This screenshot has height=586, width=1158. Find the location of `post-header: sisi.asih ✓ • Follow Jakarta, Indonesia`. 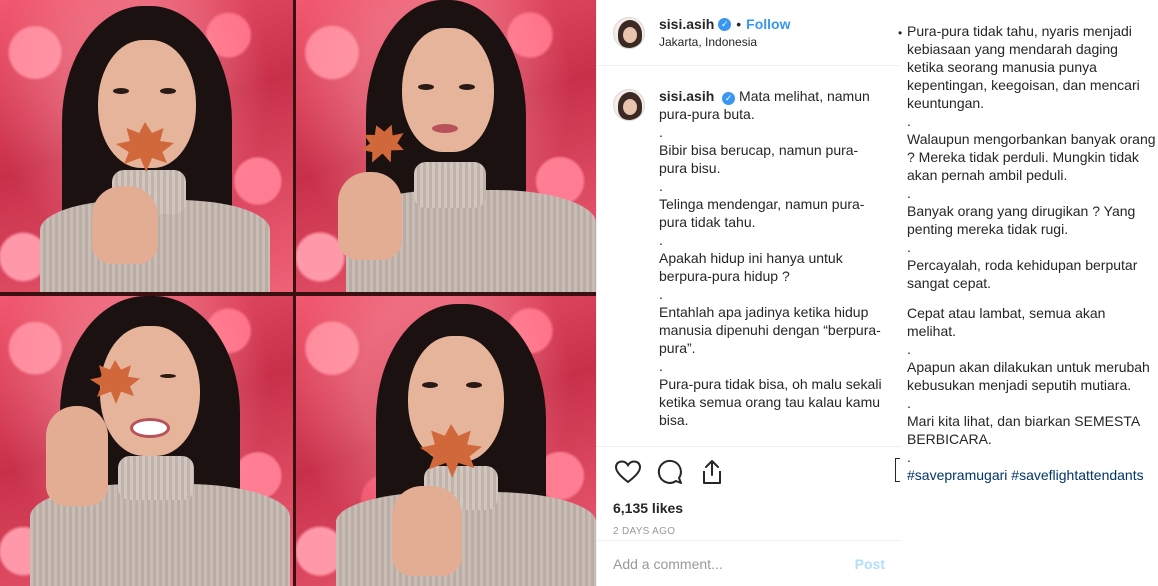

post-header: sisi.asih ✓ • Follow Jakarta, Indonesia is located at coordinates (748, 33).